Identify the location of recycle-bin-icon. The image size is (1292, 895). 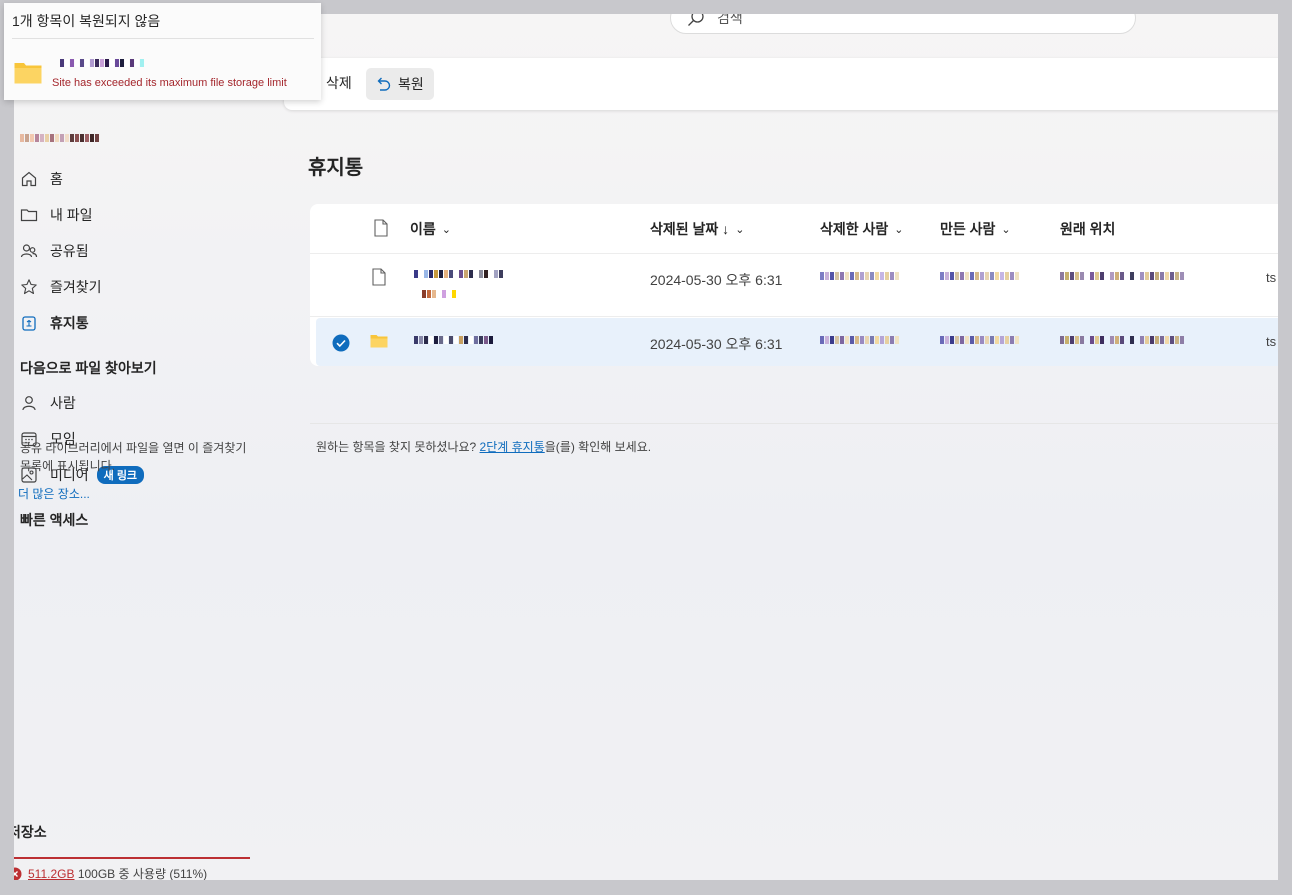
(29, 323).